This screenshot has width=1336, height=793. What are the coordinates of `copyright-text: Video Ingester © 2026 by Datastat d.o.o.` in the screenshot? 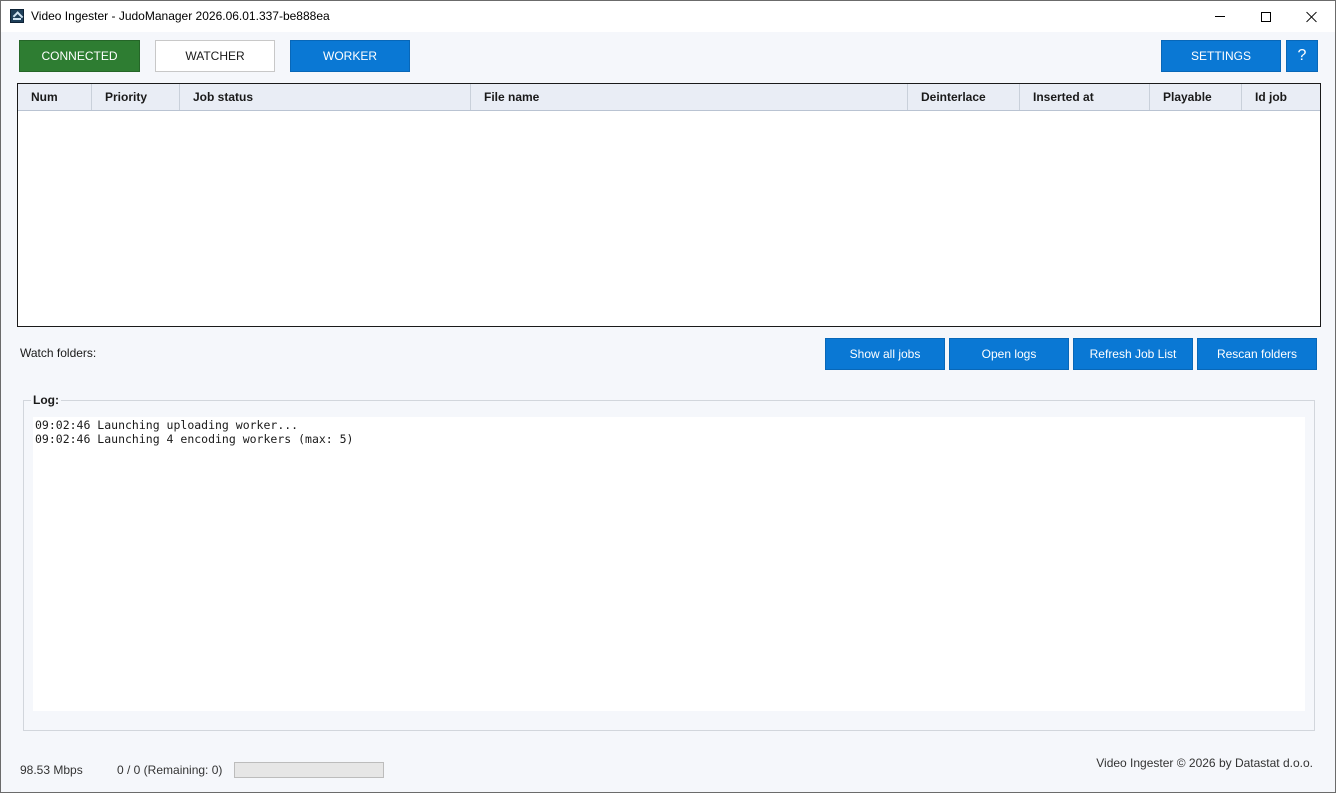 It's located at (1204, 763).